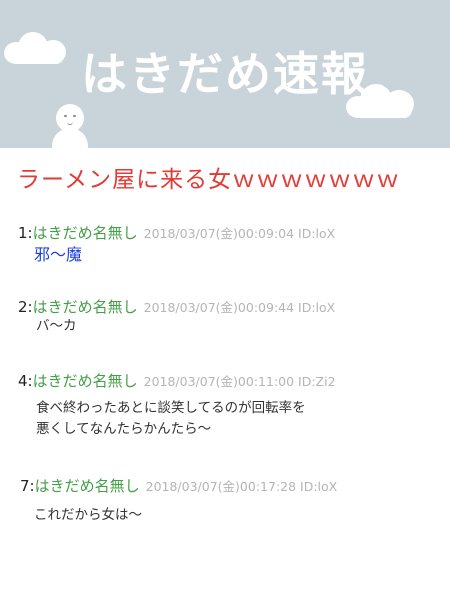 This screenshot has width=450, height=600. What do you see at coordinates (171, 408) in the screenshot?
I see `post-body-line: 食べ終わったあとに談笑してるのが回転率を` at bounding box center [171, 408].